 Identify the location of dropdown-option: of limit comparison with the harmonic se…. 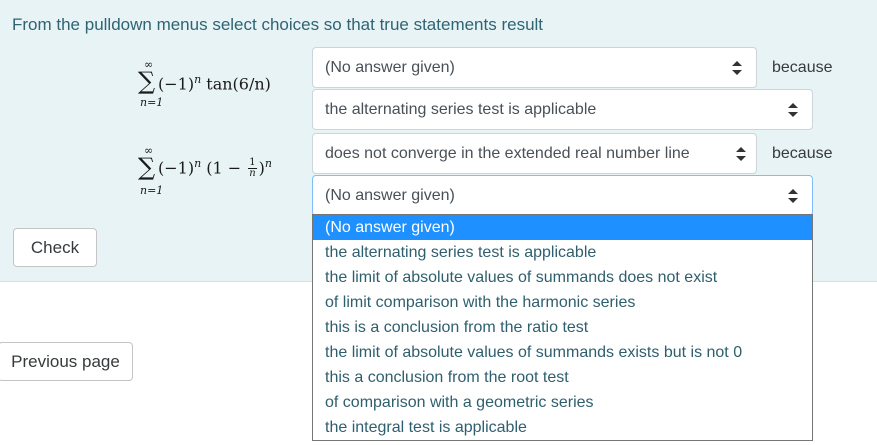
(562, 302).